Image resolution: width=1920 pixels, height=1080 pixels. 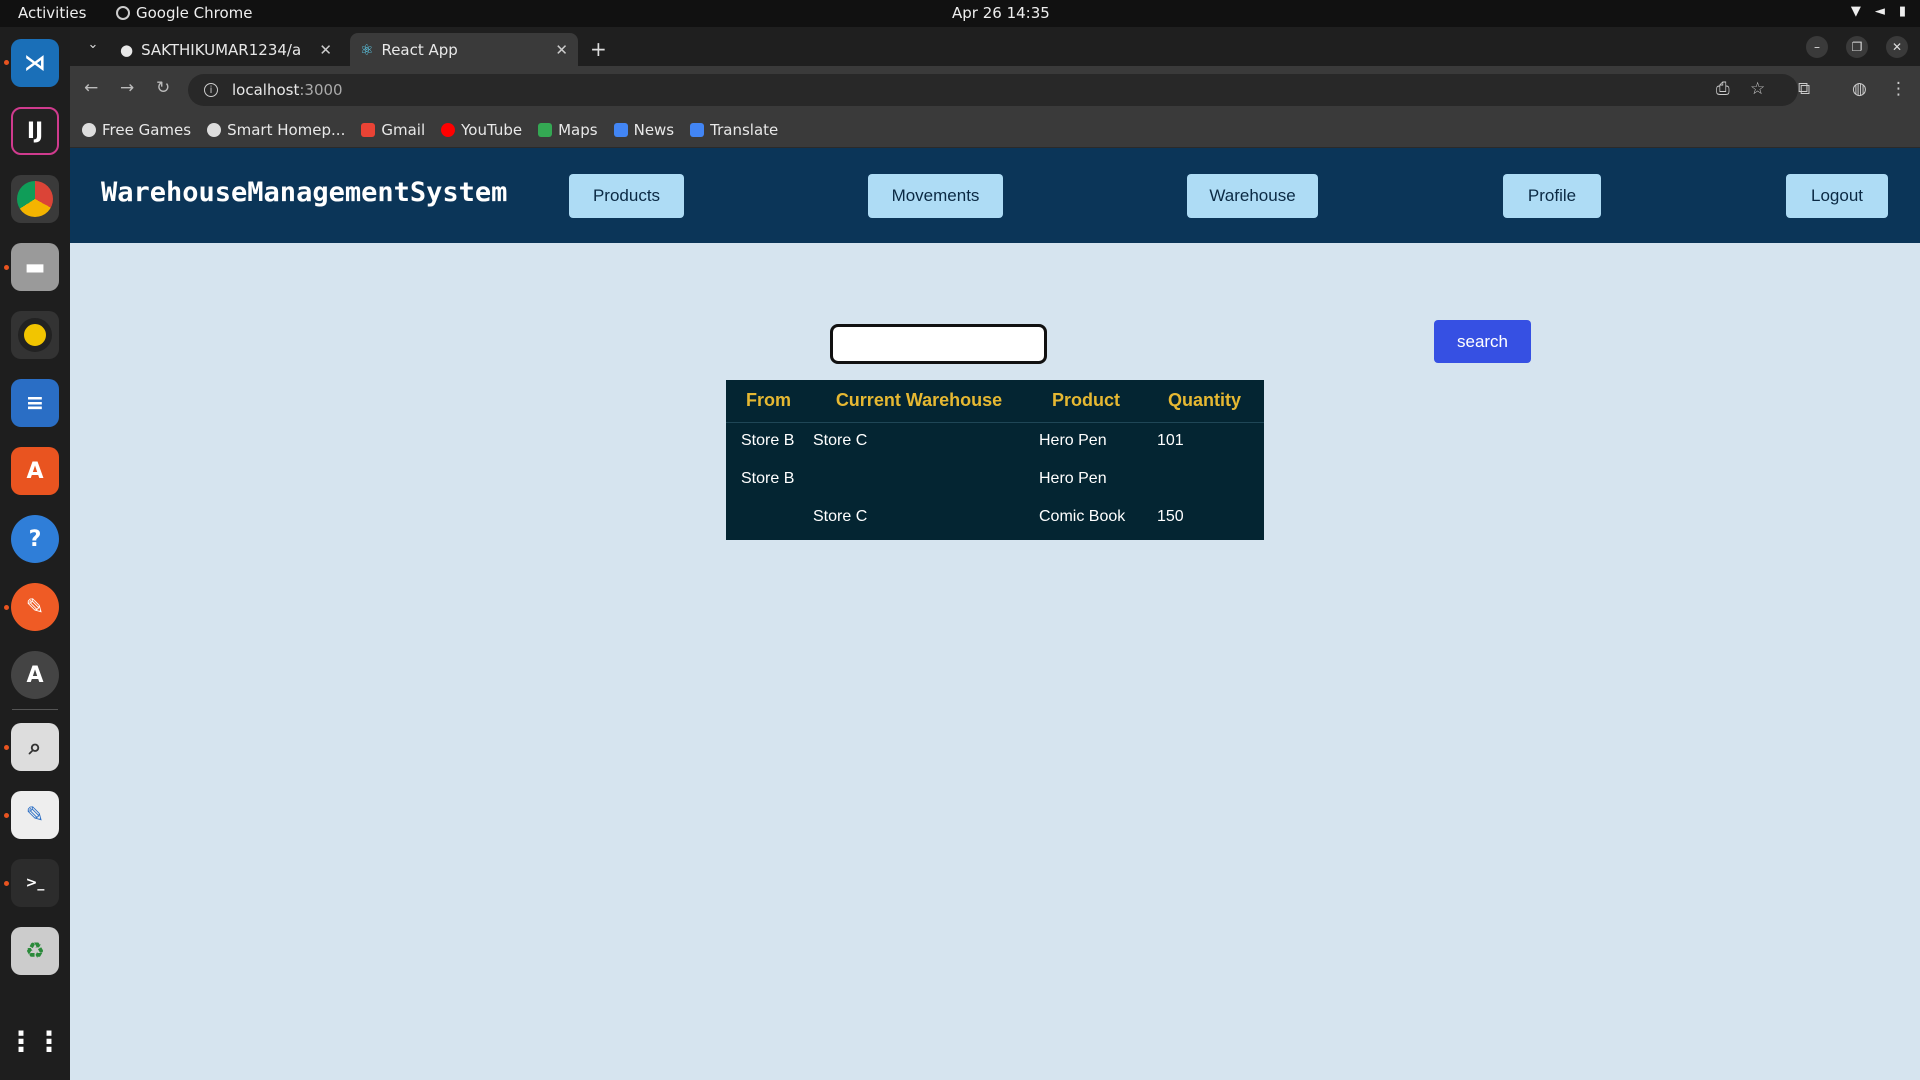 What do you see at coordinates (464, 49) in the screenshot?
I see `tab-react-app: ⚛ React App ✕` at bounding box center [464, 49].